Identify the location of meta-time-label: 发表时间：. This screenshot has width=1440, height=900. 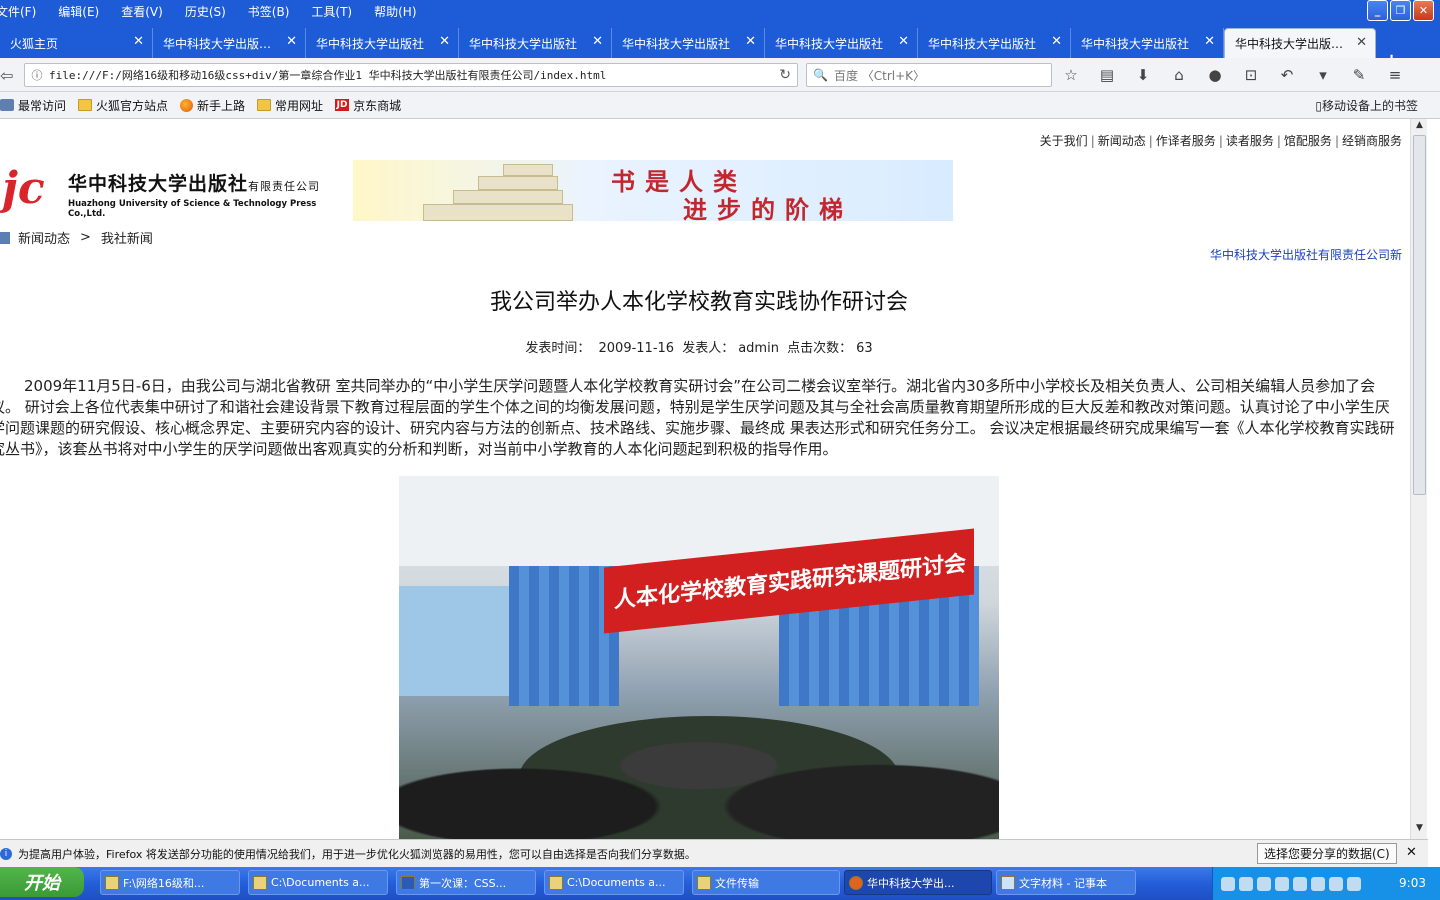
(558, 348).